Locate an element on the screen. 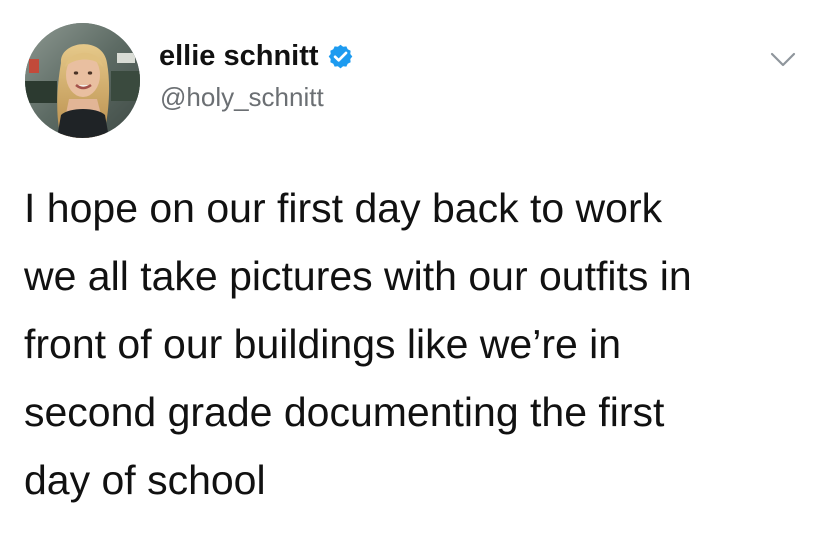  author-avatar is located at coordinates (82, 80).